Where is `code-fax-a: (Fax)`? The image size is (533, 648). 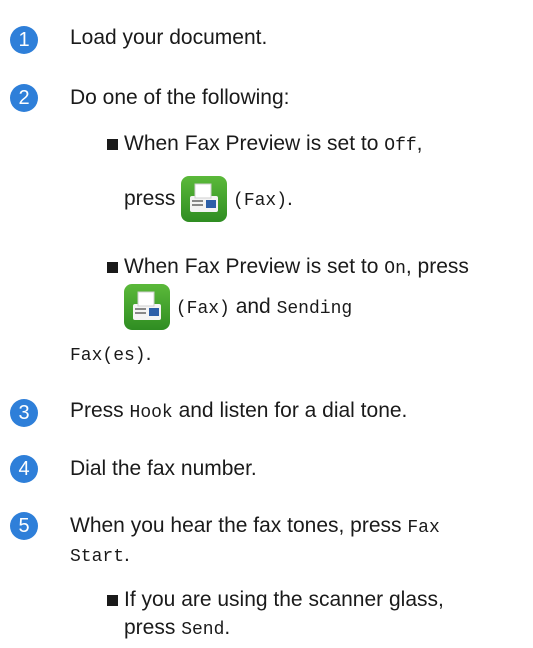 code-fax-a: (Fax) is located at coordinates (260, 201).